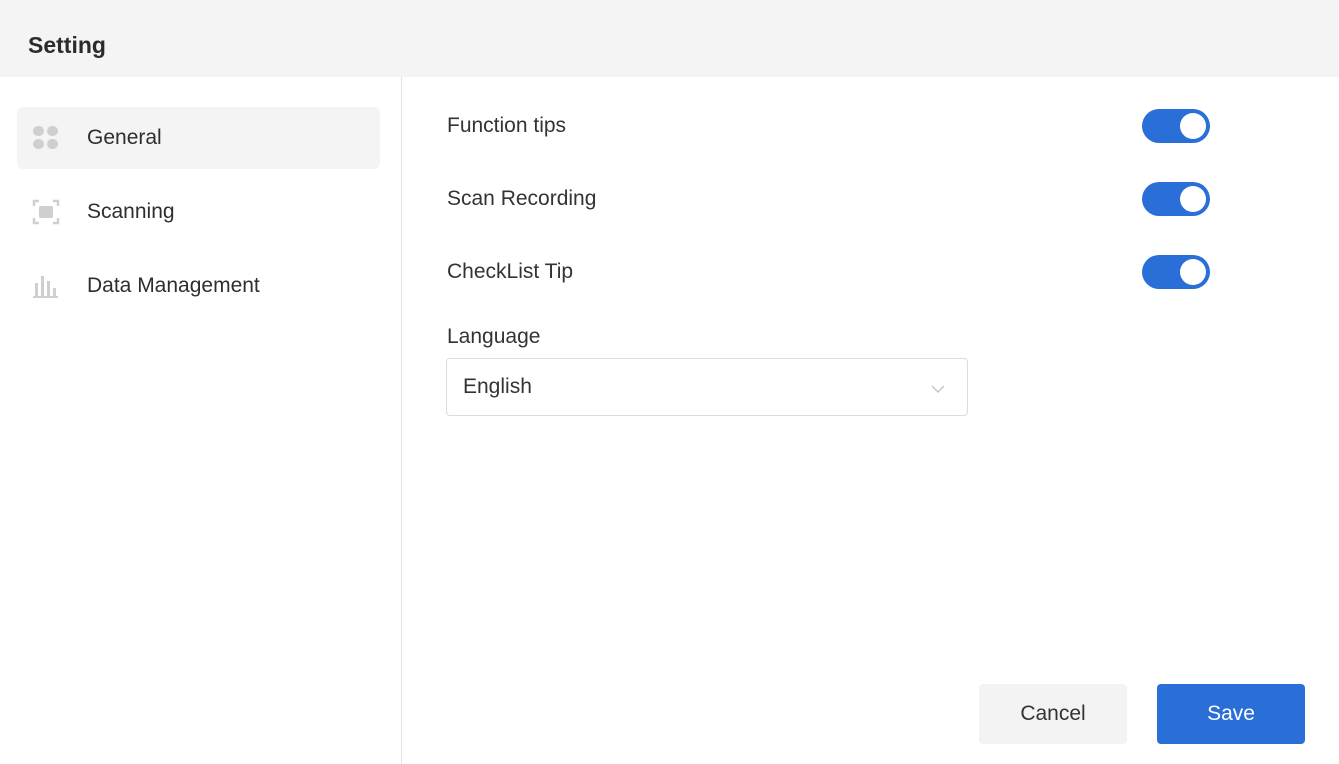 Image resolution: width=1339 pixels, height=764 pixels. What do you see at coordinates (67, 45) in the screenshot?
I see `page-title: Setting` at bounding box center [67, 45].